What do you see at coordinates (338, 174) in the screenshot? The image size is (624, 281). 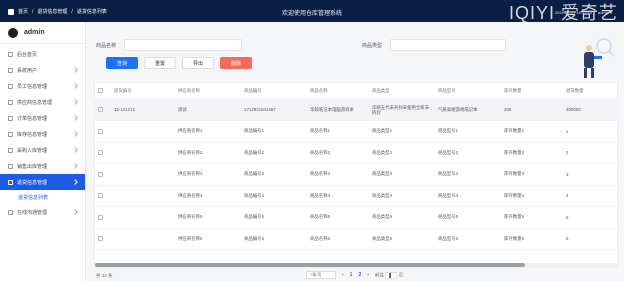 I see `table-cell: 商品名称3` at bounding box center [338, 174].